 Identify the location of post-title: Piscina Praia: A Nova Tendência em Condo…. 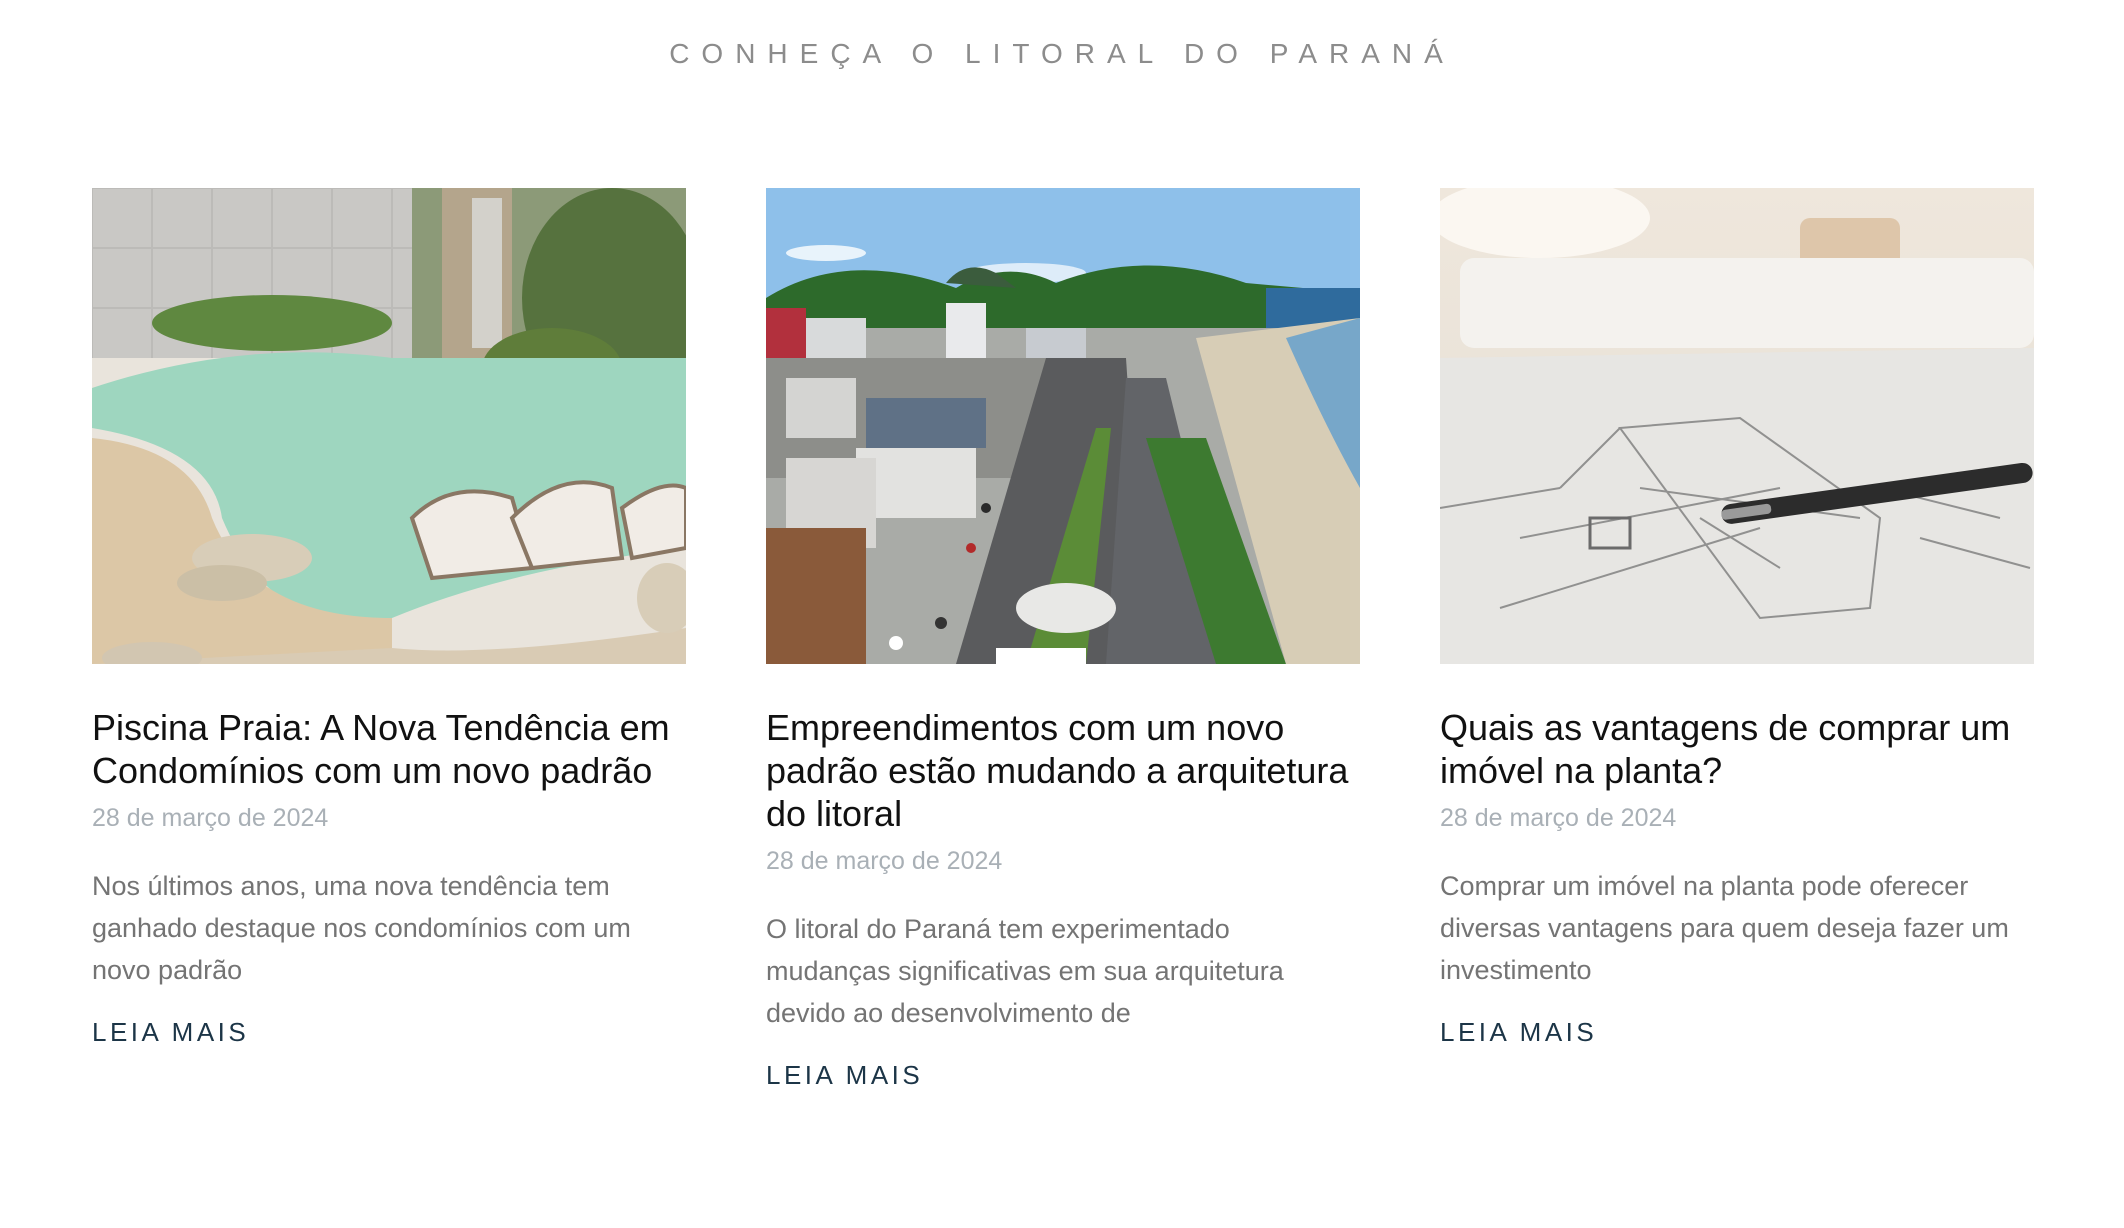
(389, 749).